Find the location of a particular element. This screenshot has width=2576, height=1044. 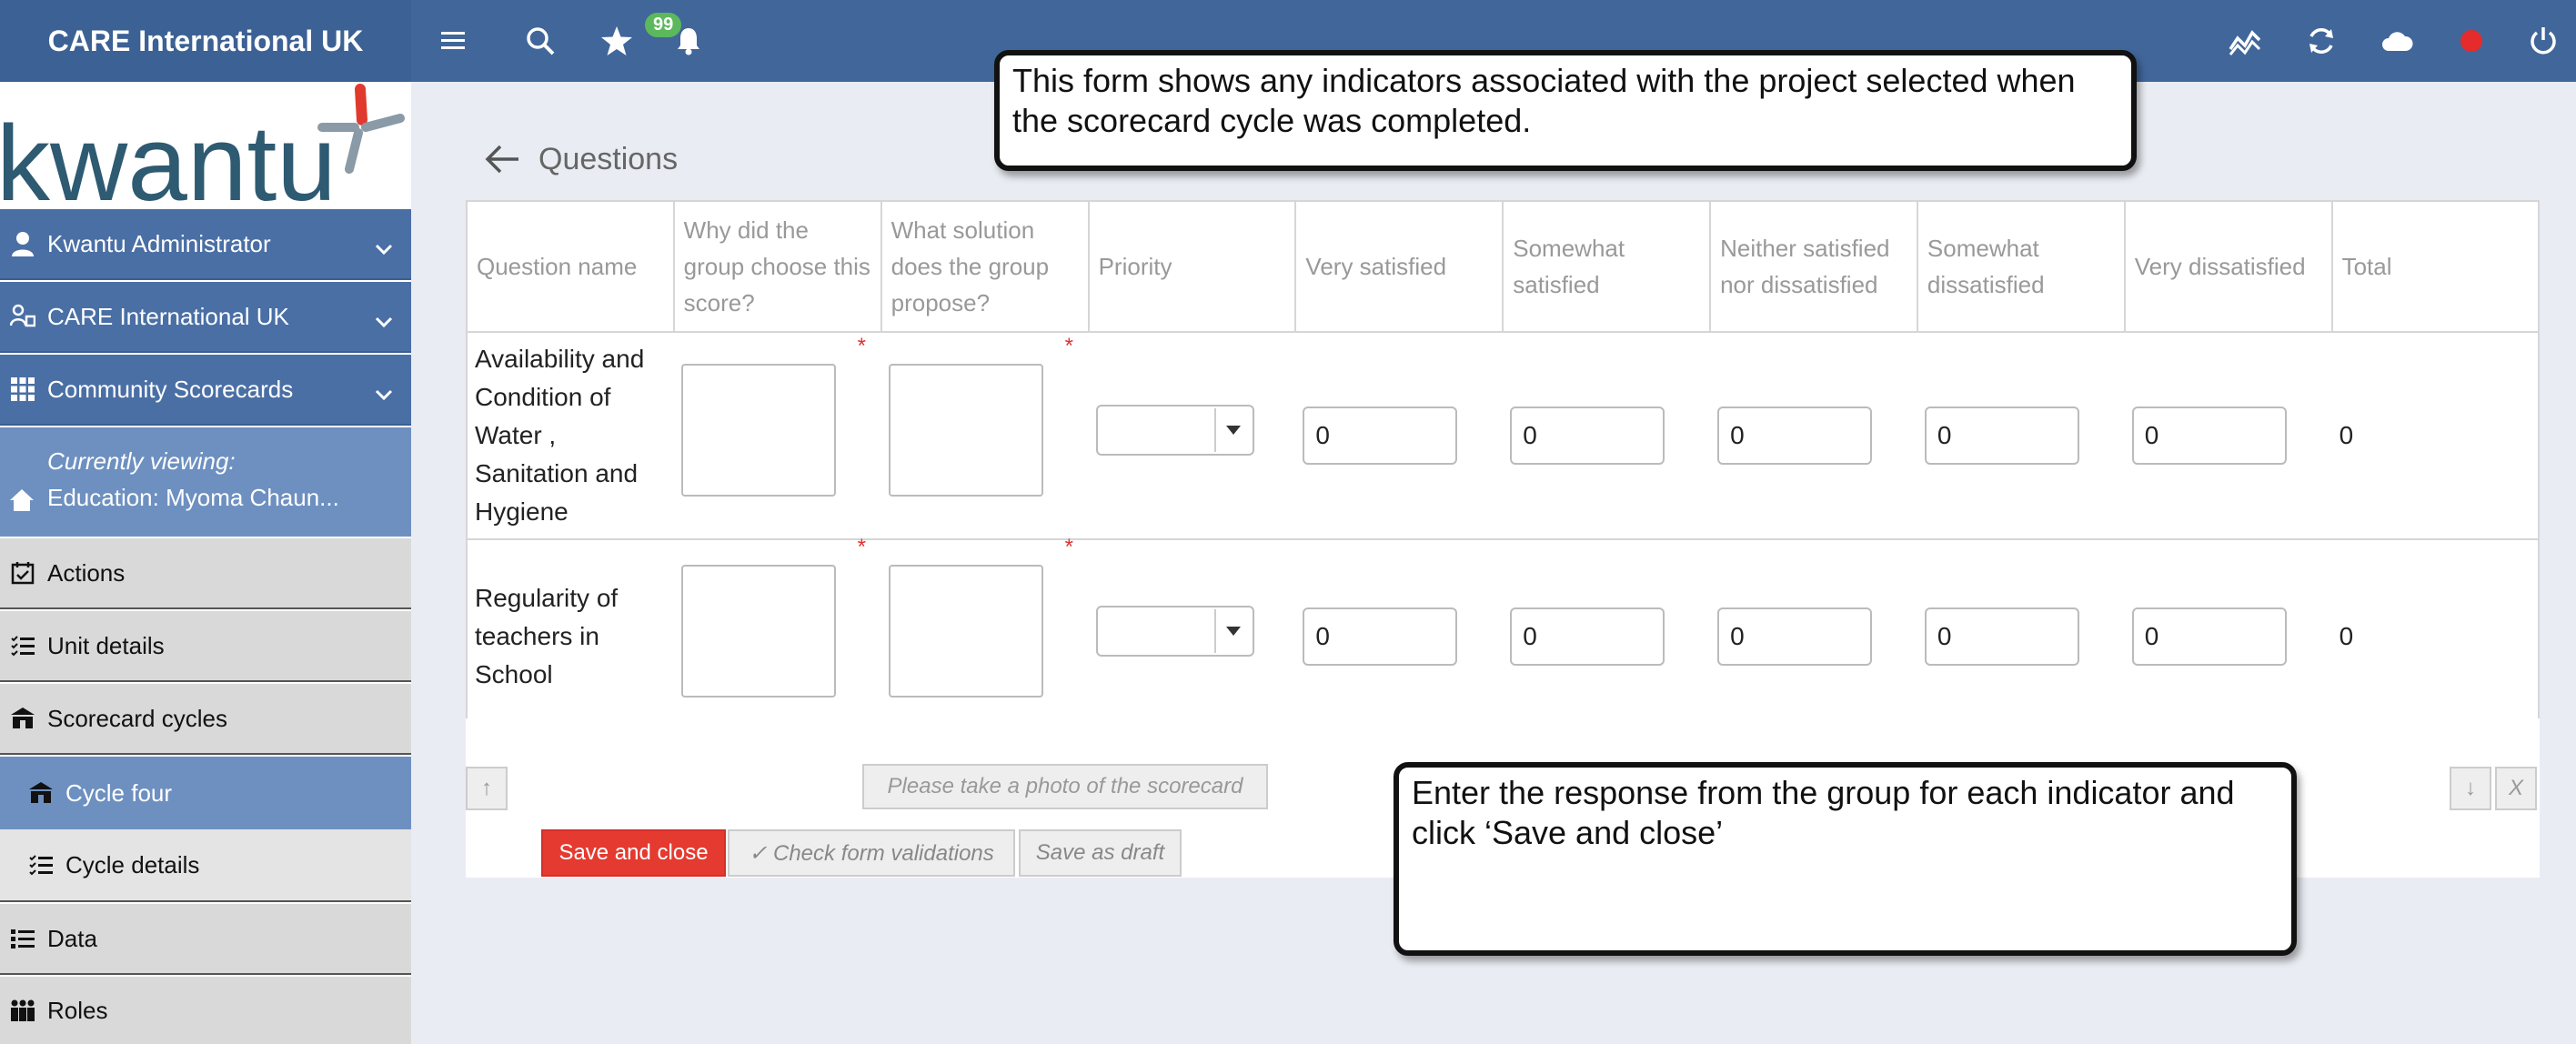

sidebar-item-label: Scorecard cycles is located at coordinates (137, 718).